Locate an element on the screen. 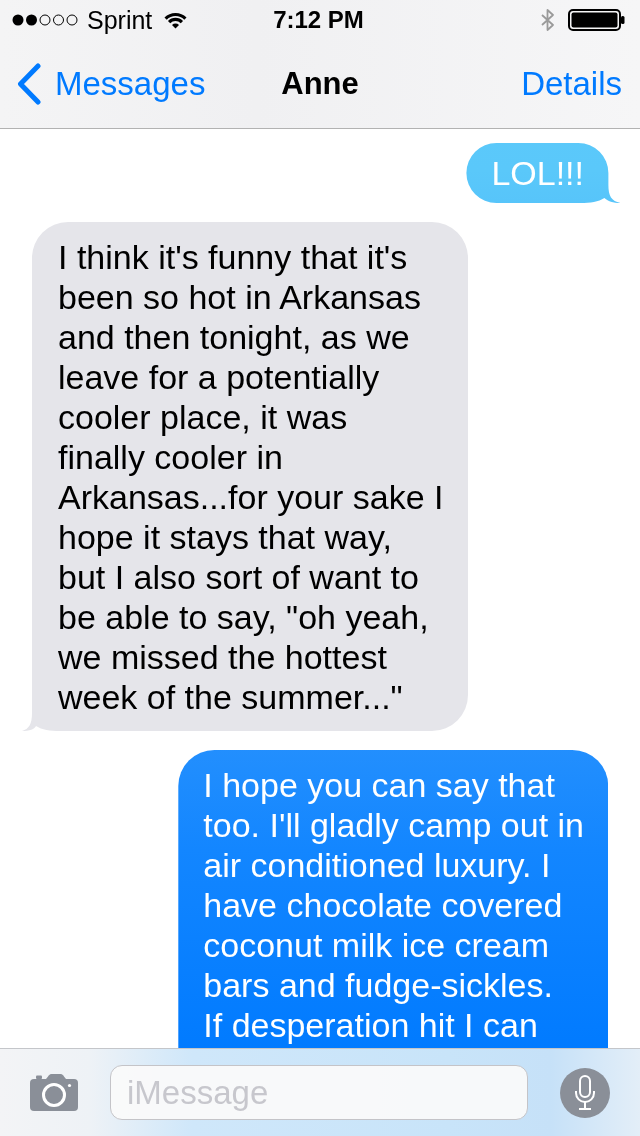  back-button: Messages is located at coordinates (111, 84).